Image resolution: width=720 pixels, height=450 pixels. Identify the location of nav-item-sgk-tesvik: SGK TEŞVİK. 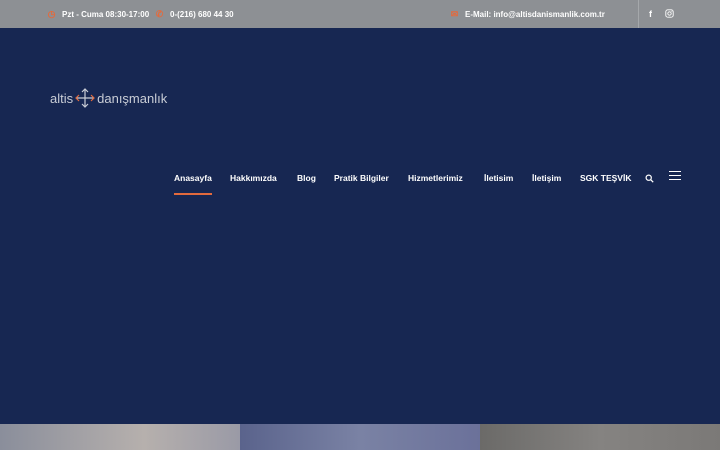
(605, 178).